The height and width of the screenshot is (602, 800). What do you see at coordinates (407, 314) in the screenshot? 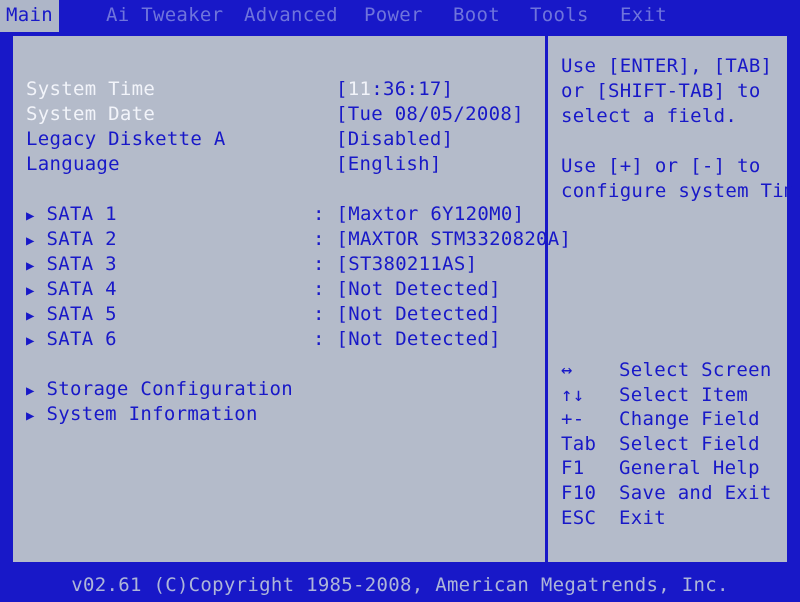
I see `sata-5-value: : [Not Detected]` at bounding box center [407, 314].